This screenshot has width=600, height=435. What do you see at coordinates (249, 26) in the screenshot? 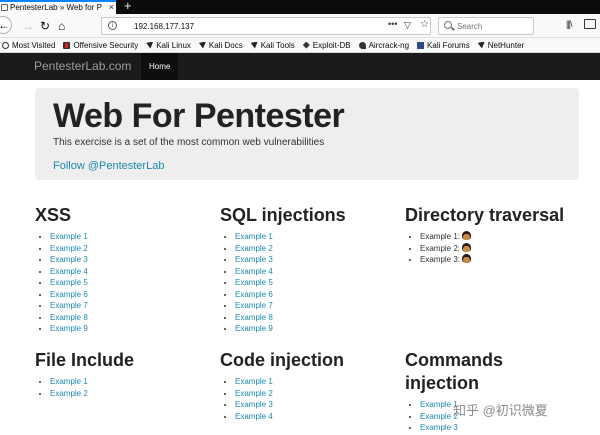
I see `url-input` at bounding box center [249, 26].